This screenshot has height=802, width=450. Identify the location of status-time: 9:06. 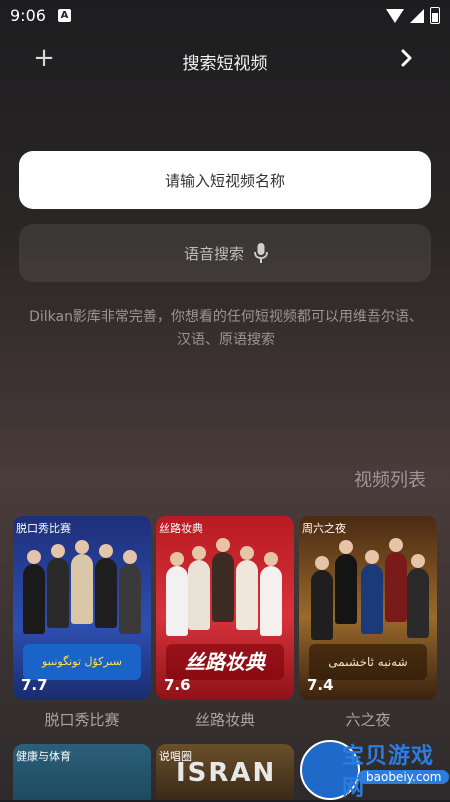
(28, 15).